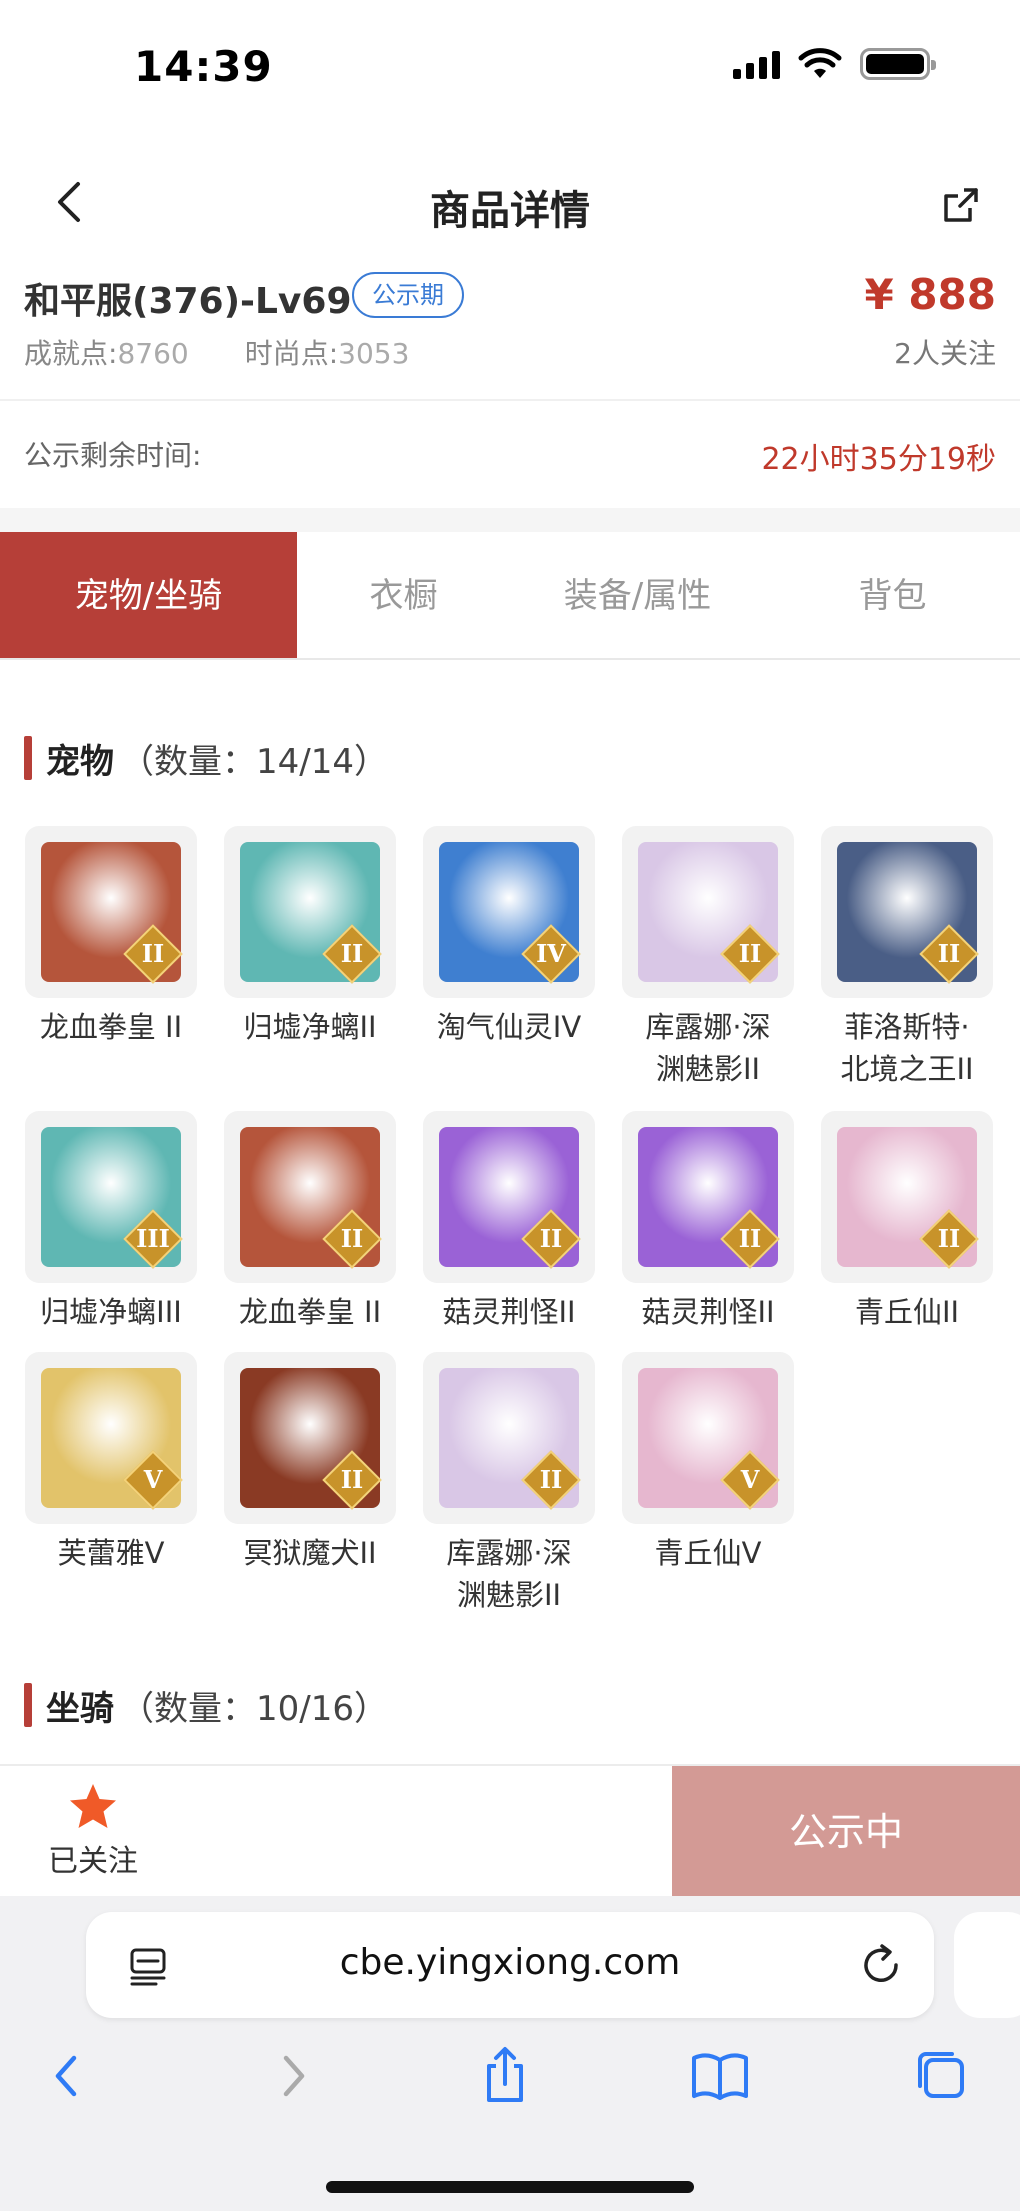  I want to click on pet-name-line1: 青丘仙V, so click(708, 1553).